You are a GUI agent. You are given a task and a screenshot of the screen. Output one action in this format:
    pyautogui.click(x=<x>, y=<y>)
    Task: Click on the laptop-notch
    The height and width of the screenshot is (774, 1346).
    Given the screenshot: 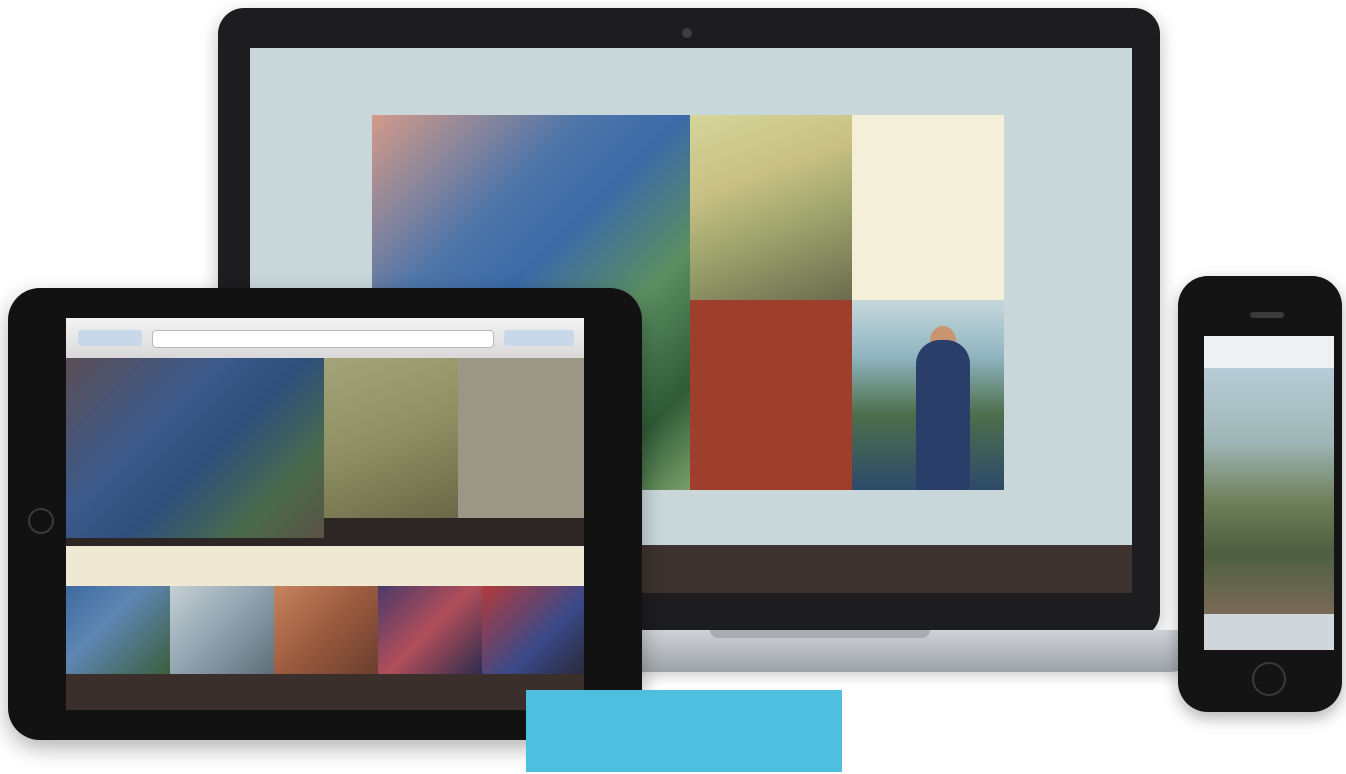 What is the action you would take?
    pyautogui.click(x=820, y=634)
    